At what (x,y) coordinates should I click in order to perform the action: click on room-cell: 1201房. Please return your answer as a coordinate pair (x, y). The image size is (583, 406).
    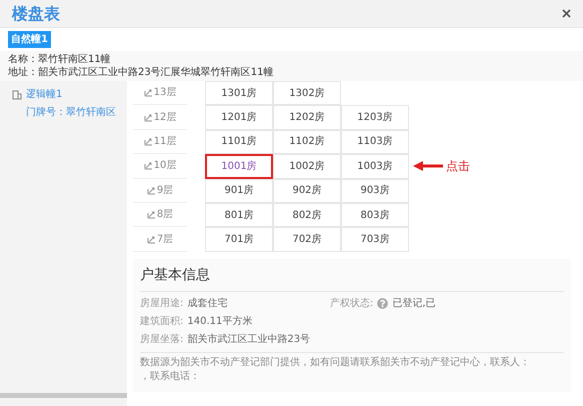
    Looking at the image, I should click on (239, 117).